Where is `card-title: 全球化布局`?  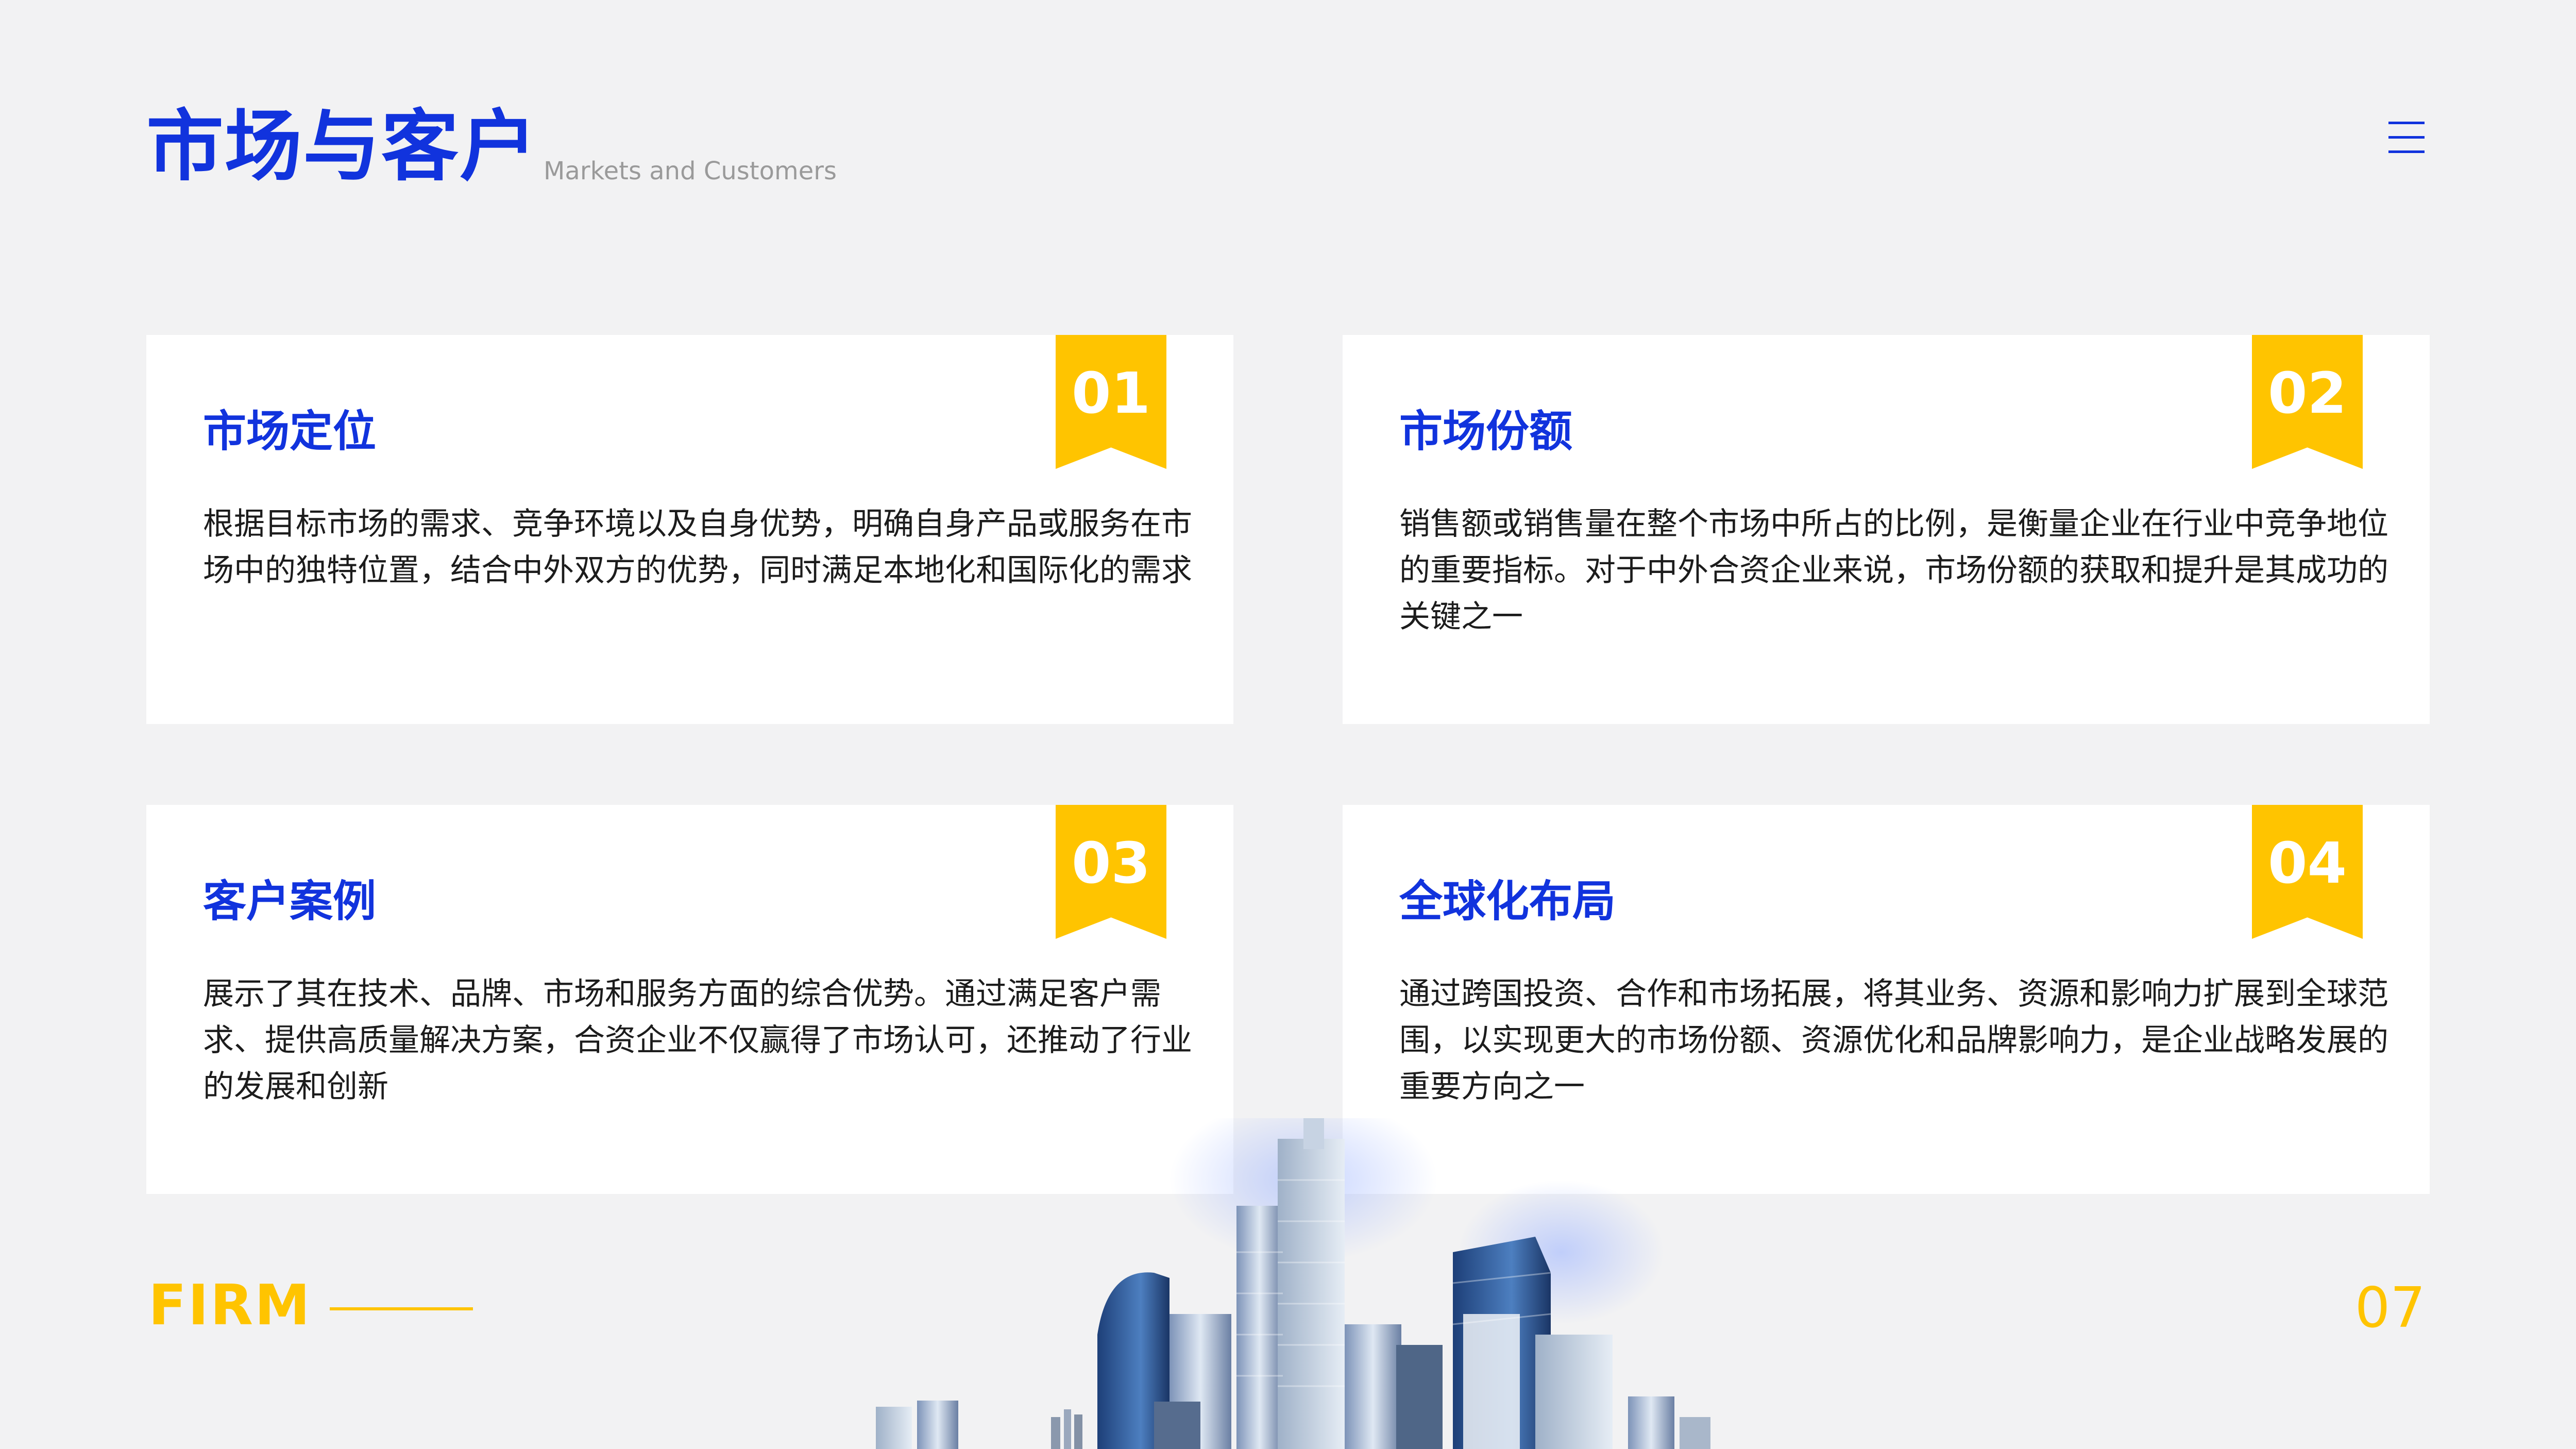 card-title: 全球化布局 is located at coordinates (1508, 901).